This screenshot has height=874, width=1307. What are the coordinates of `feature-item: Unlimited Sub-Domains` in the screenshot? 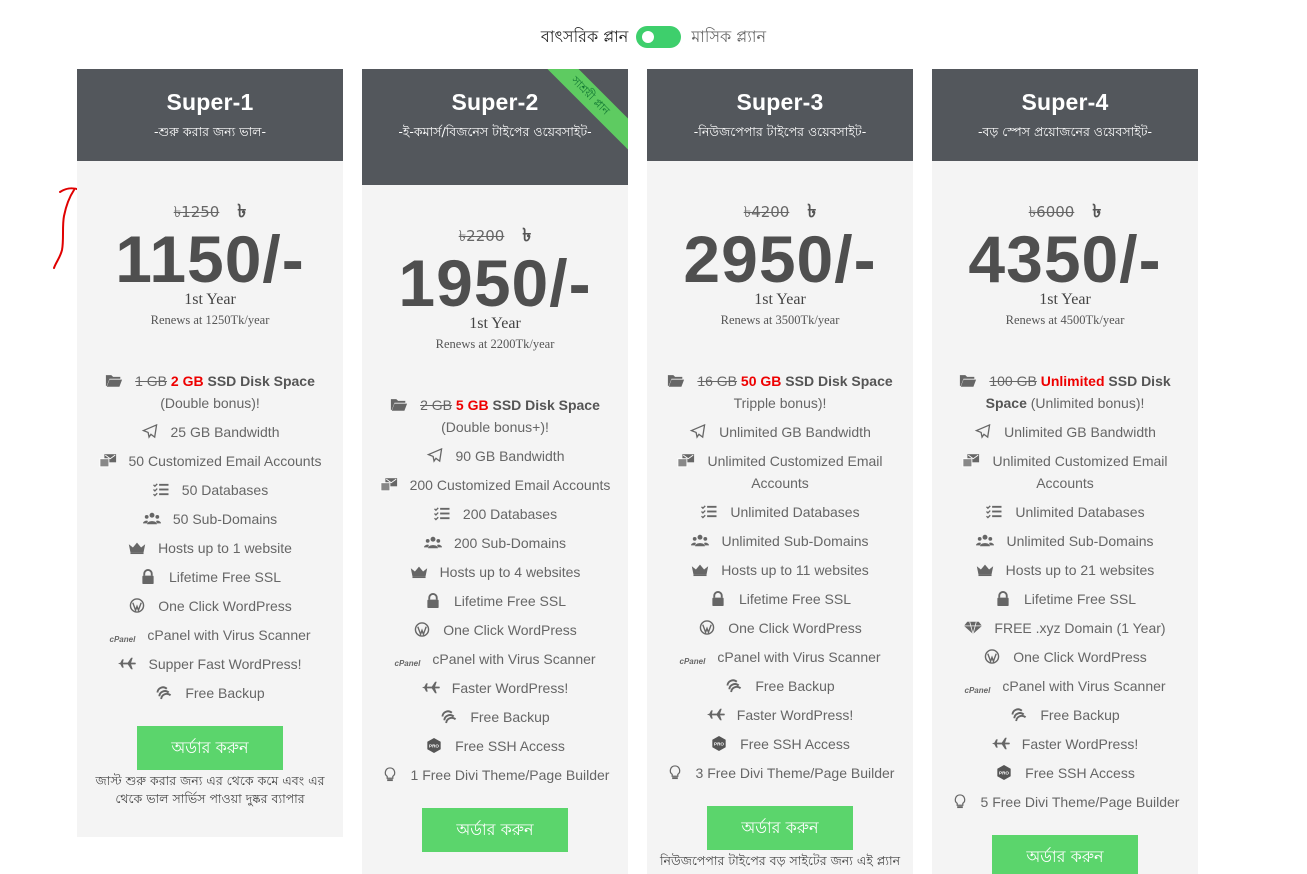 It's located at (1065, 541).